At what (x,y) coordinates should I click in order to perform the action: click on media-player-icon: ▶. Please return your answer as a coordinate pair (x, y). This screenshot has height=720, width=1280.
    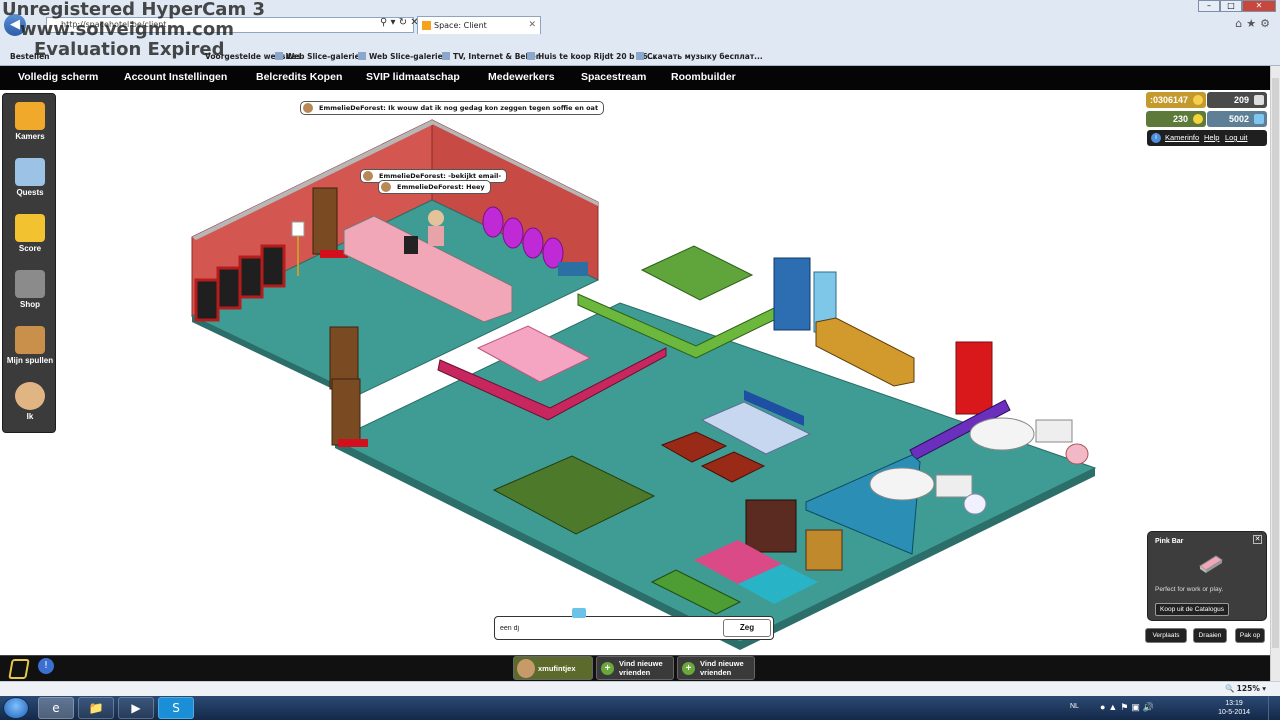
    Looking at the image, I should click on (136, 708).